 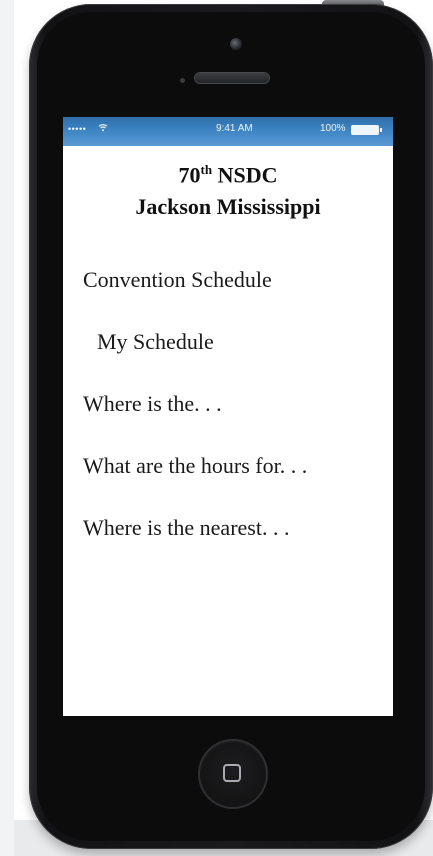 What do you see at coordinates (206, 169) in the screenshot?
I see `edition-suffix: th` at bounding box center [206, 169].